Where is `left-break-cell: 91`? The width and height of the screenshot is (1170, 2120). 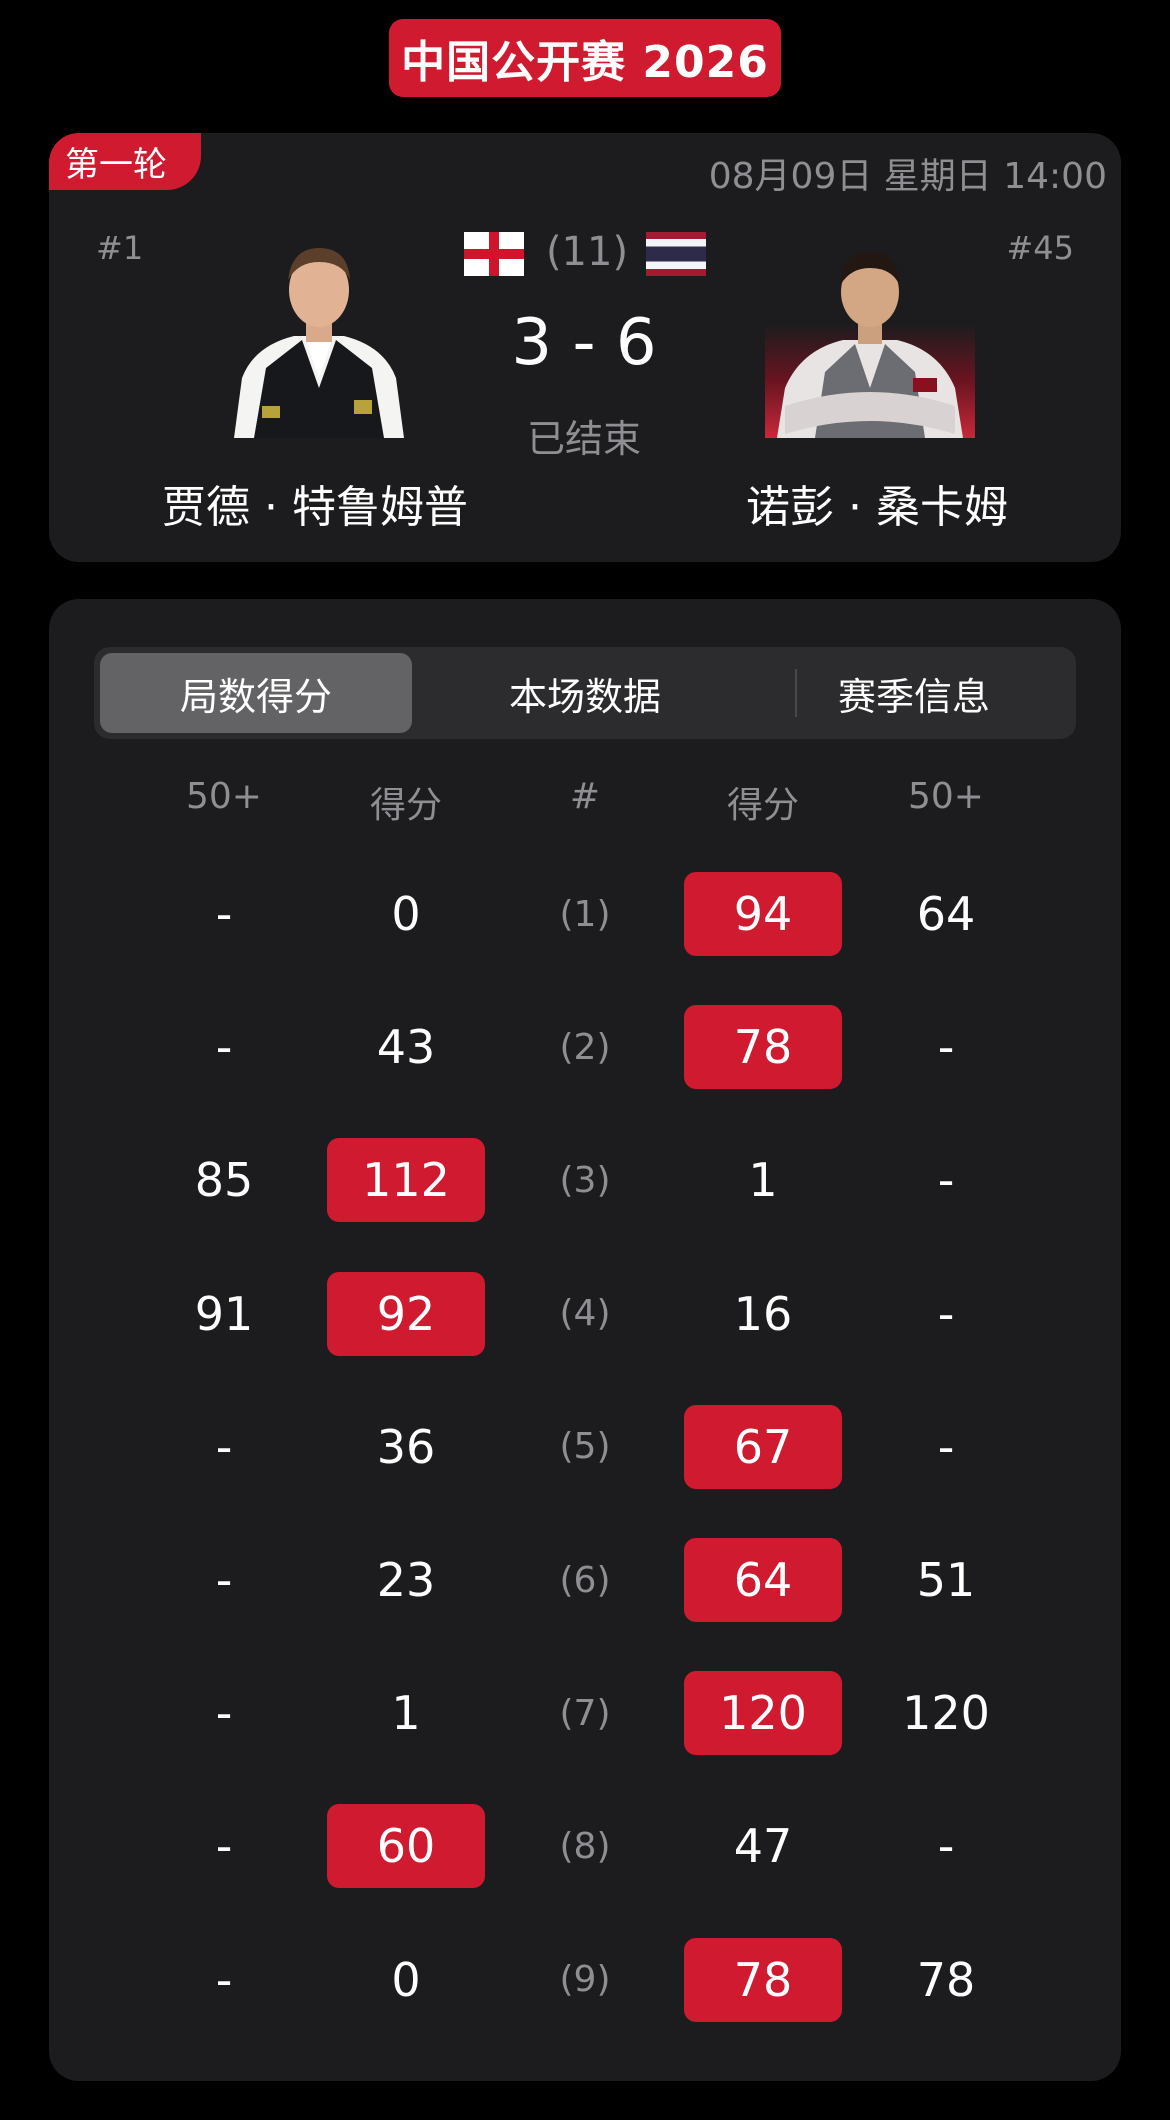 left-break-cell: 91 is located at coordinates (224, 1313).